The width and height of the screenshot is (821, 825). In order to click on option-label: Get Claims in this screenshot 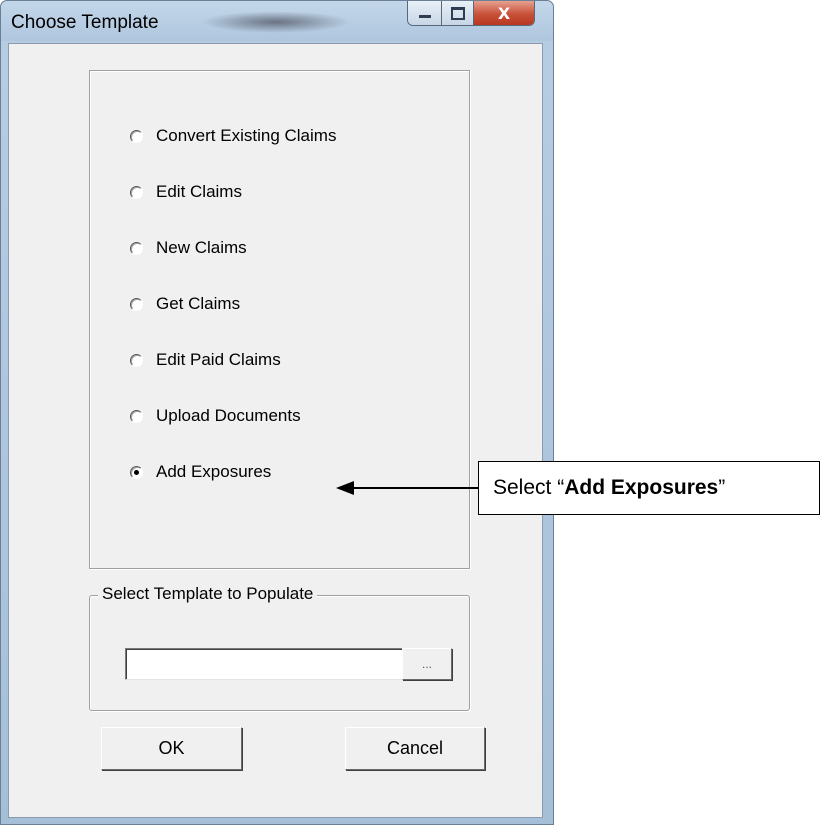, I will do `click(198, 303)`.